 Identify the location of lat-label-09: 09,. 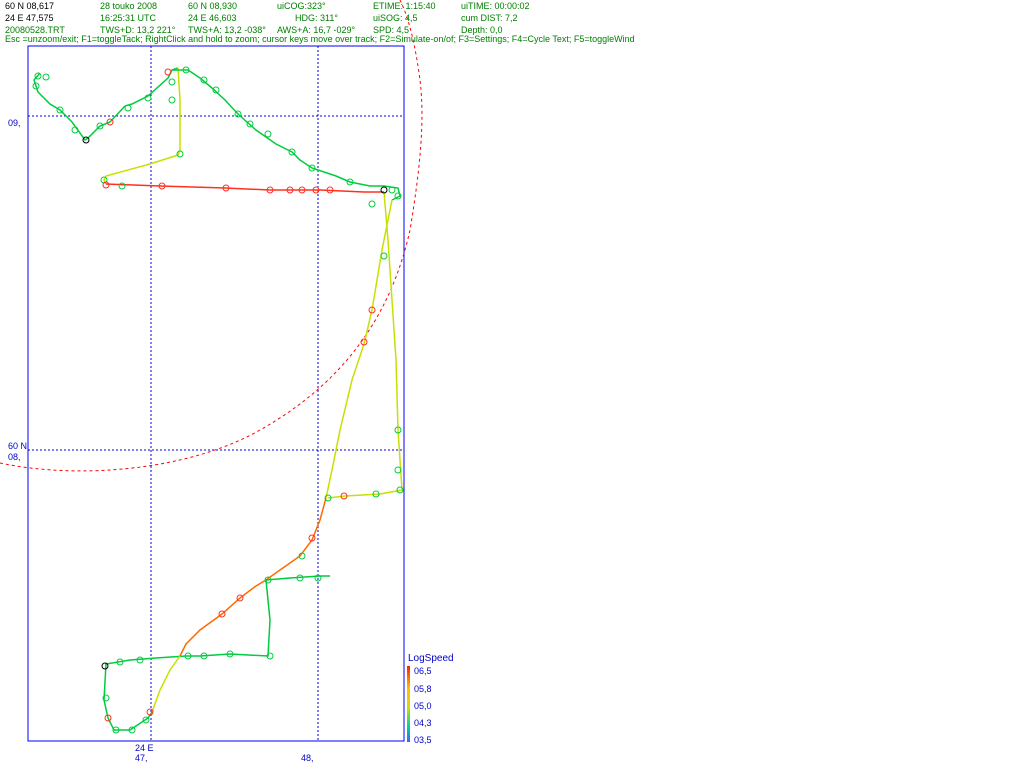
(14, 123).